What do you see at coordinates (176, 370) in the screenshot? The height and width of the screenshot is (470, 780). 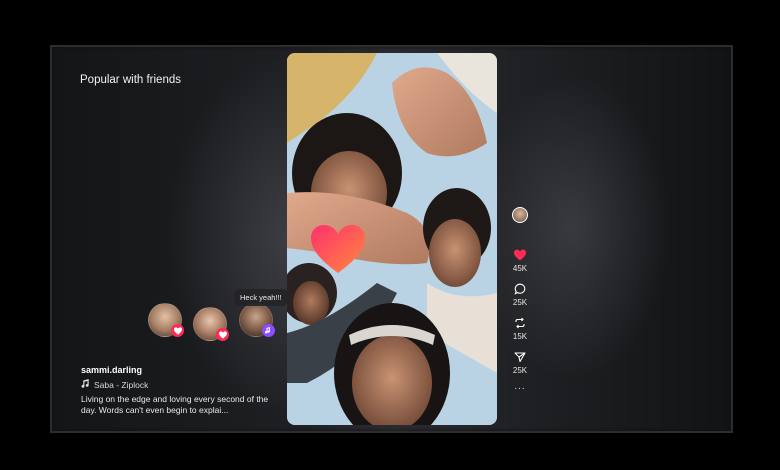 I see `username: sammi.darling` at bounding box center [176, 370].